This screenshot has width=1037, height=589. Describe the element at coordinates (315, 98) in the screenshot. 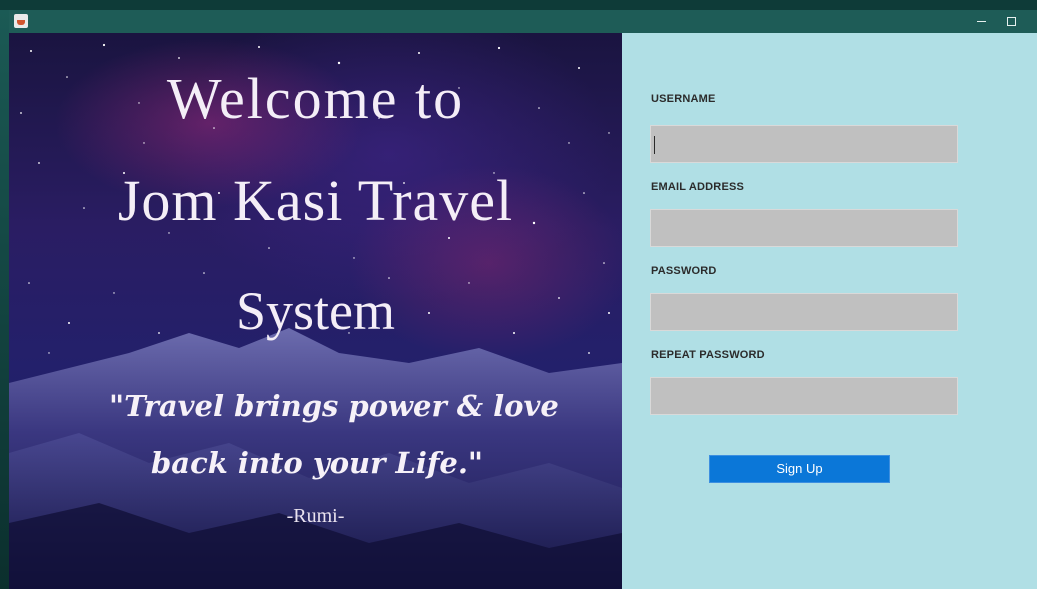

I see `welcome-title-line1: Welcome to` at that location.